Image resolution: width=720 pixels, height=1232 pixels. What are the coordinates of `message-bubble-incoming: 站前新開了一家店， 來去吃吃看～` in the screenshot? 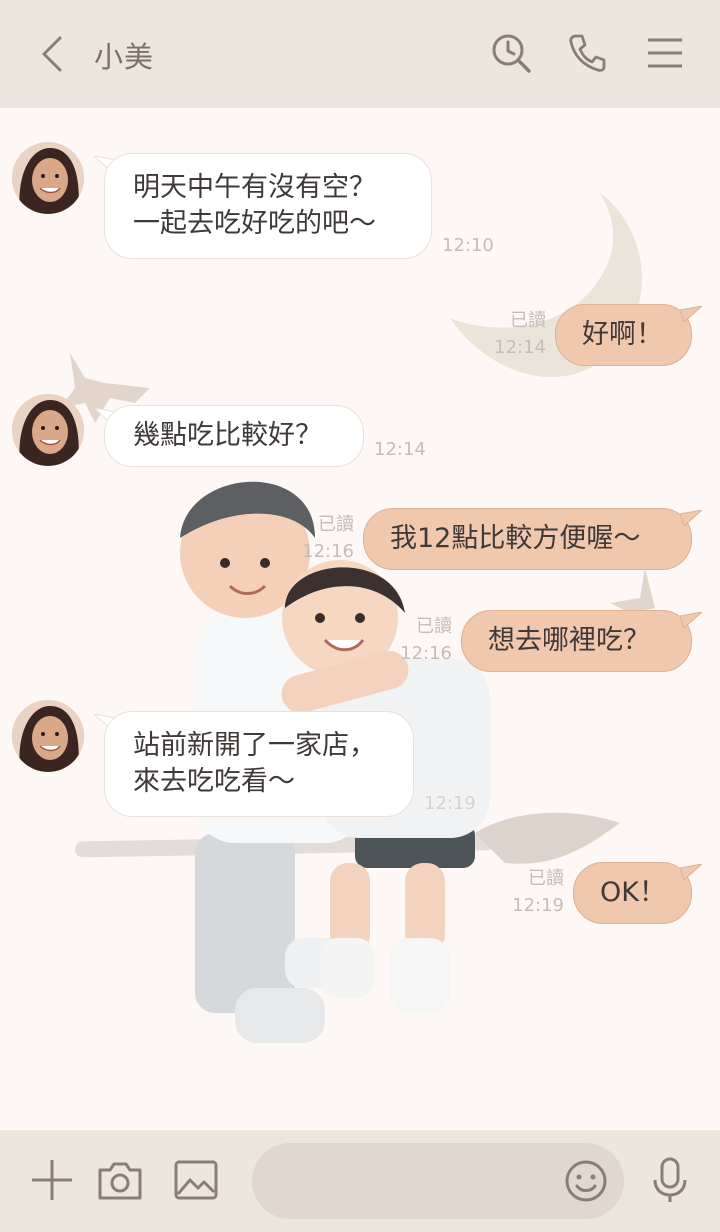 It's located at (259, 764).